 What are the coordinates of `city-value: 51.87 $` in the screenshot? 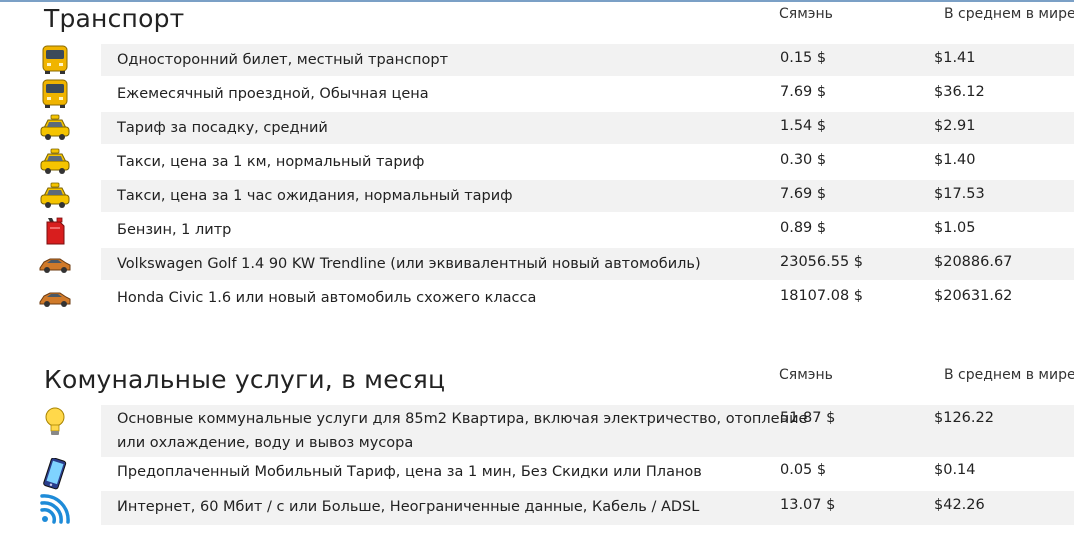 It's located at (808, 418).